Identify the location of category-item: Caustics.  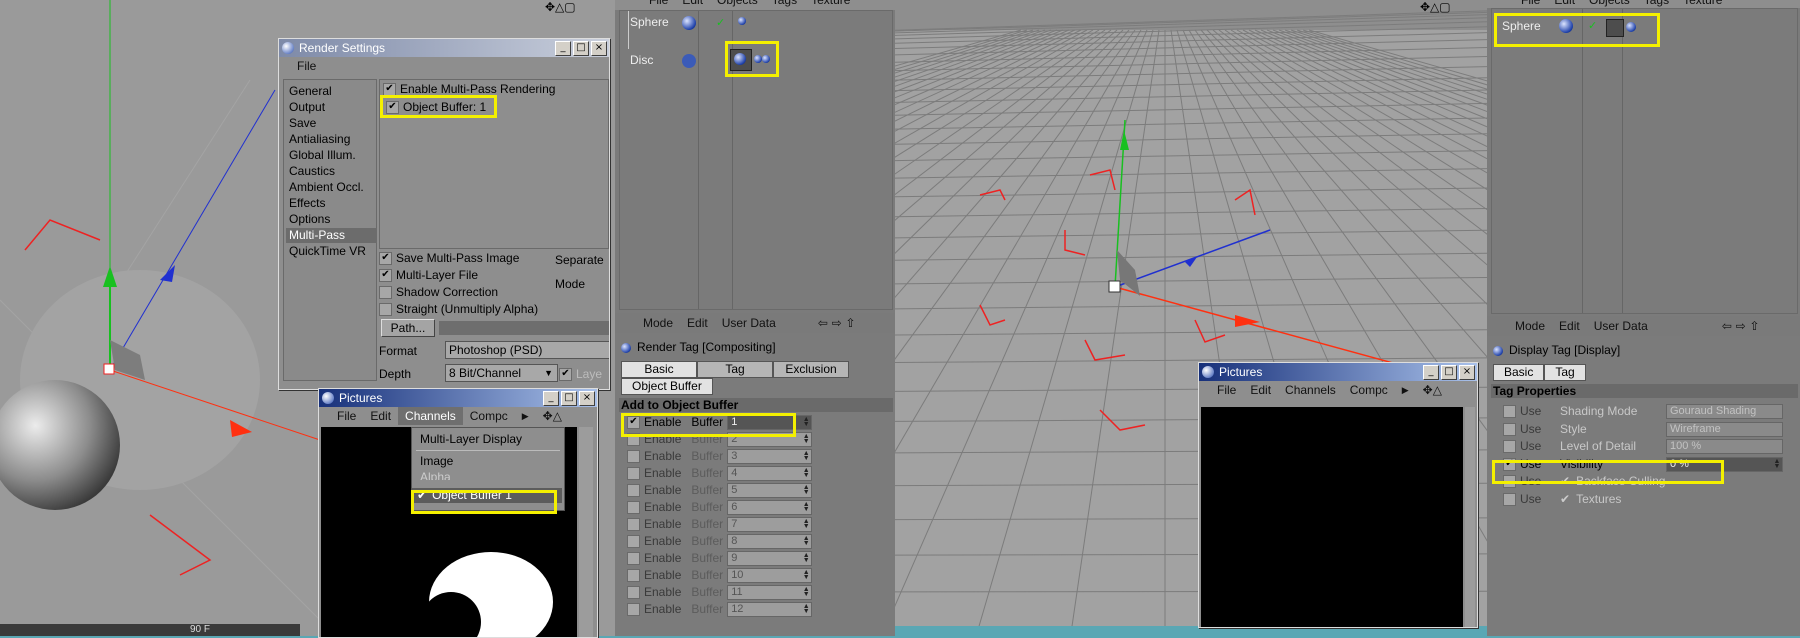
(331, 171).